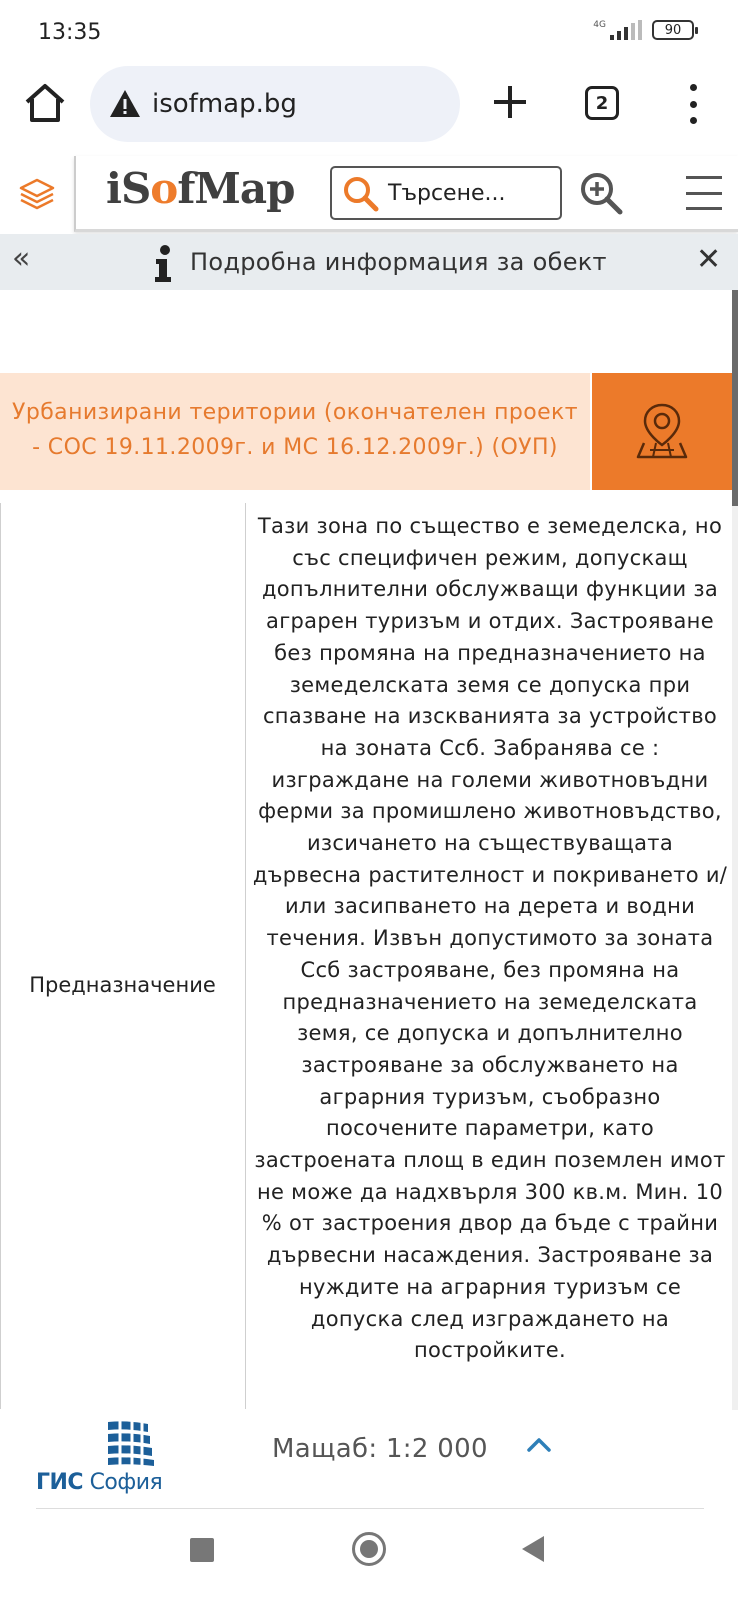  I want to click on plus-icon, so click(510, 102).